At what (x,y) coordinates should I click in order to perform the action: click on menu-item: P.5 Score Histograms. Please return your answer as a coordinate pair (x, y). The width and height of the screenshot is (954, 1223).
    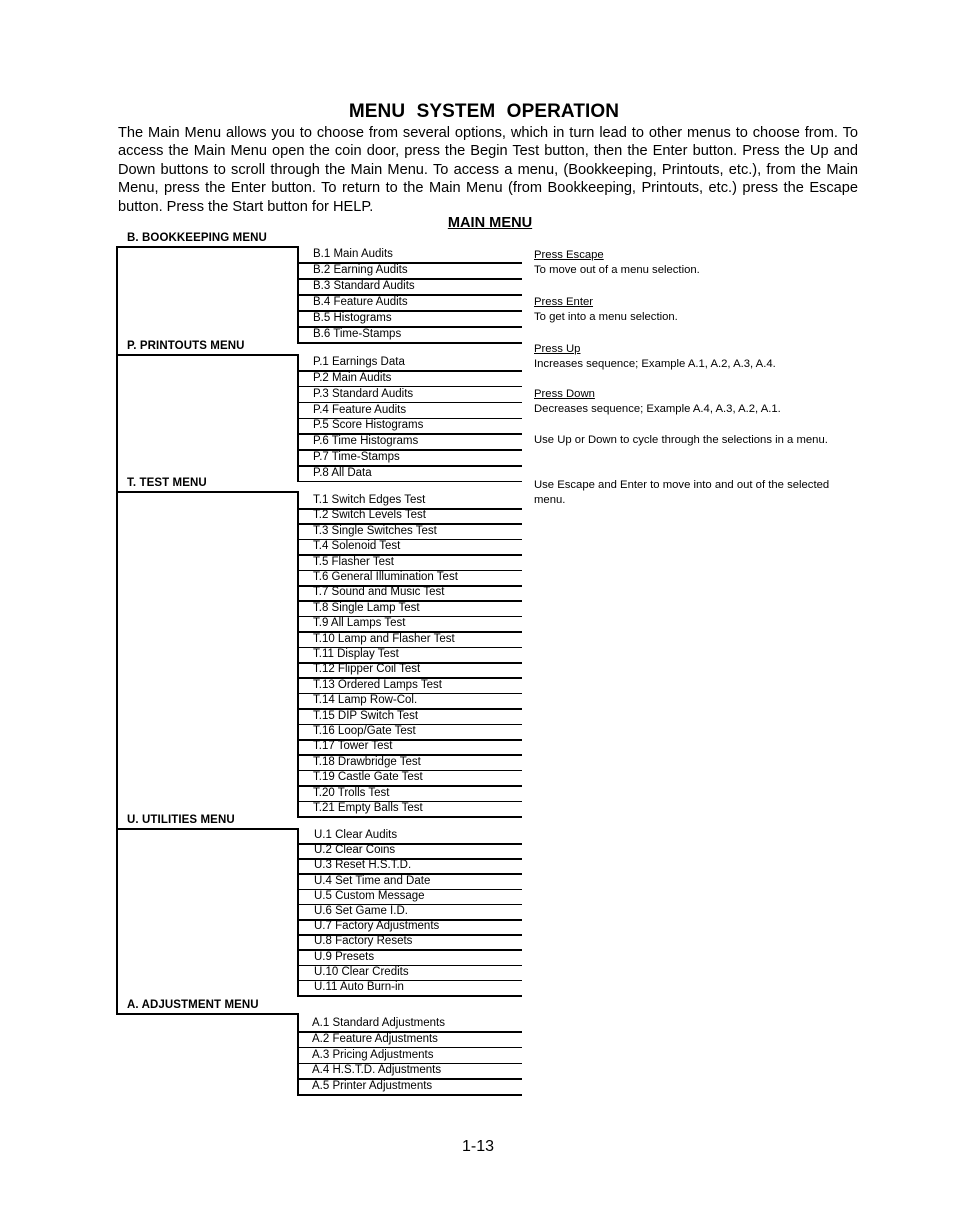
    Looking at the image, I should click on (368, 425).